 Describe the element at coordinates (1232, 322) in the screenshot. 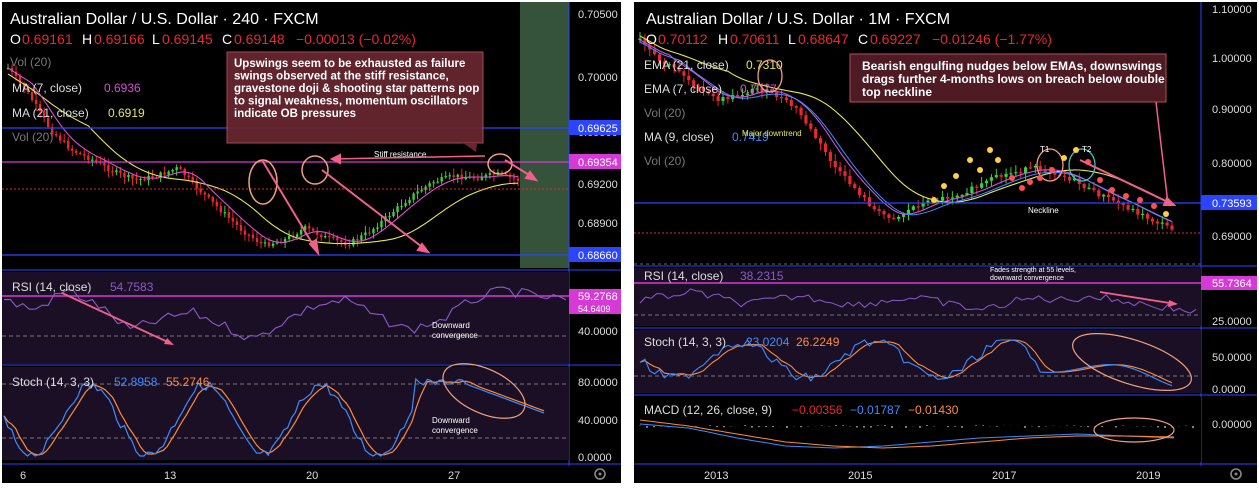

I see `right-rsi-tick: 25.0000` at that location.